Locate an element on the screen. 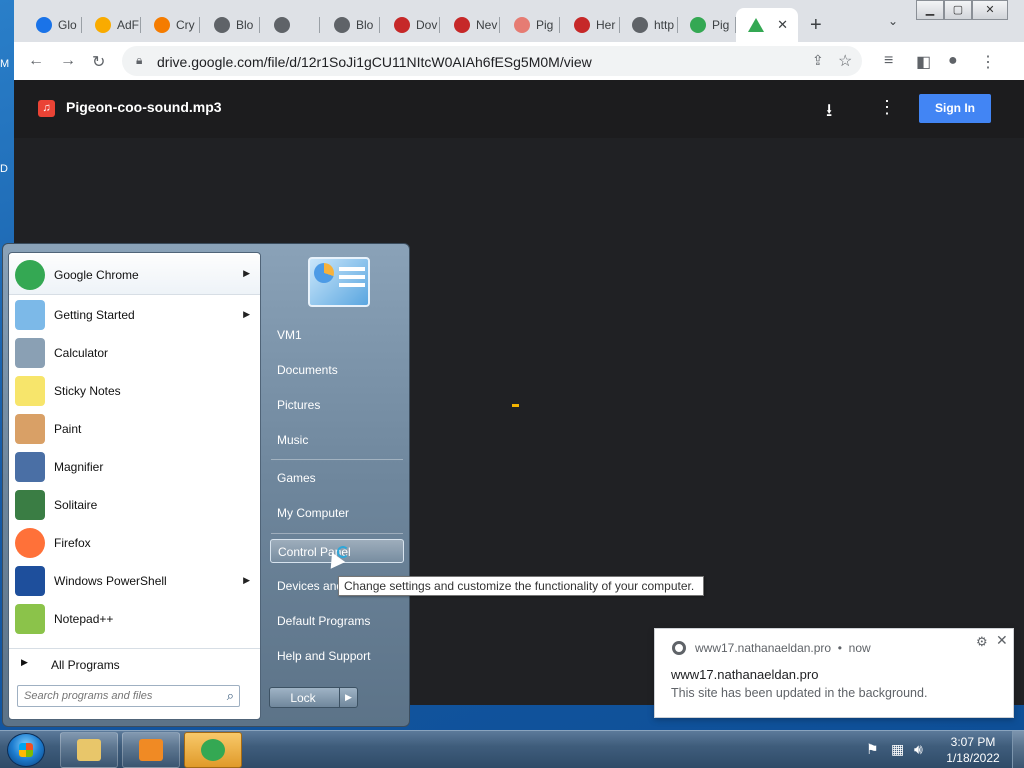 The width and height of the screenshot is (1024, 768). lock-button-label: Lock is located at coordinates (303, 698).